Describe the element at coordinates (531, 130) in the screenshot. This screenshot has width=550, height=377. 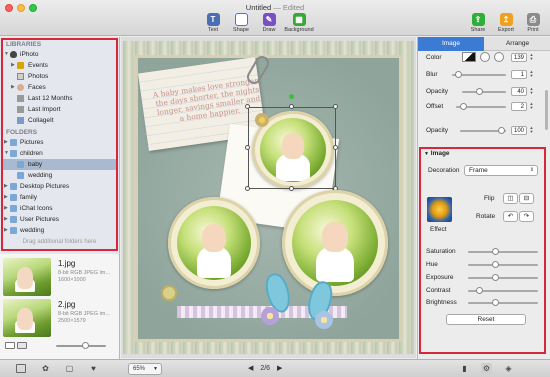
I see `image-opacity-stepper-icon: ▲ ▼` at that location.